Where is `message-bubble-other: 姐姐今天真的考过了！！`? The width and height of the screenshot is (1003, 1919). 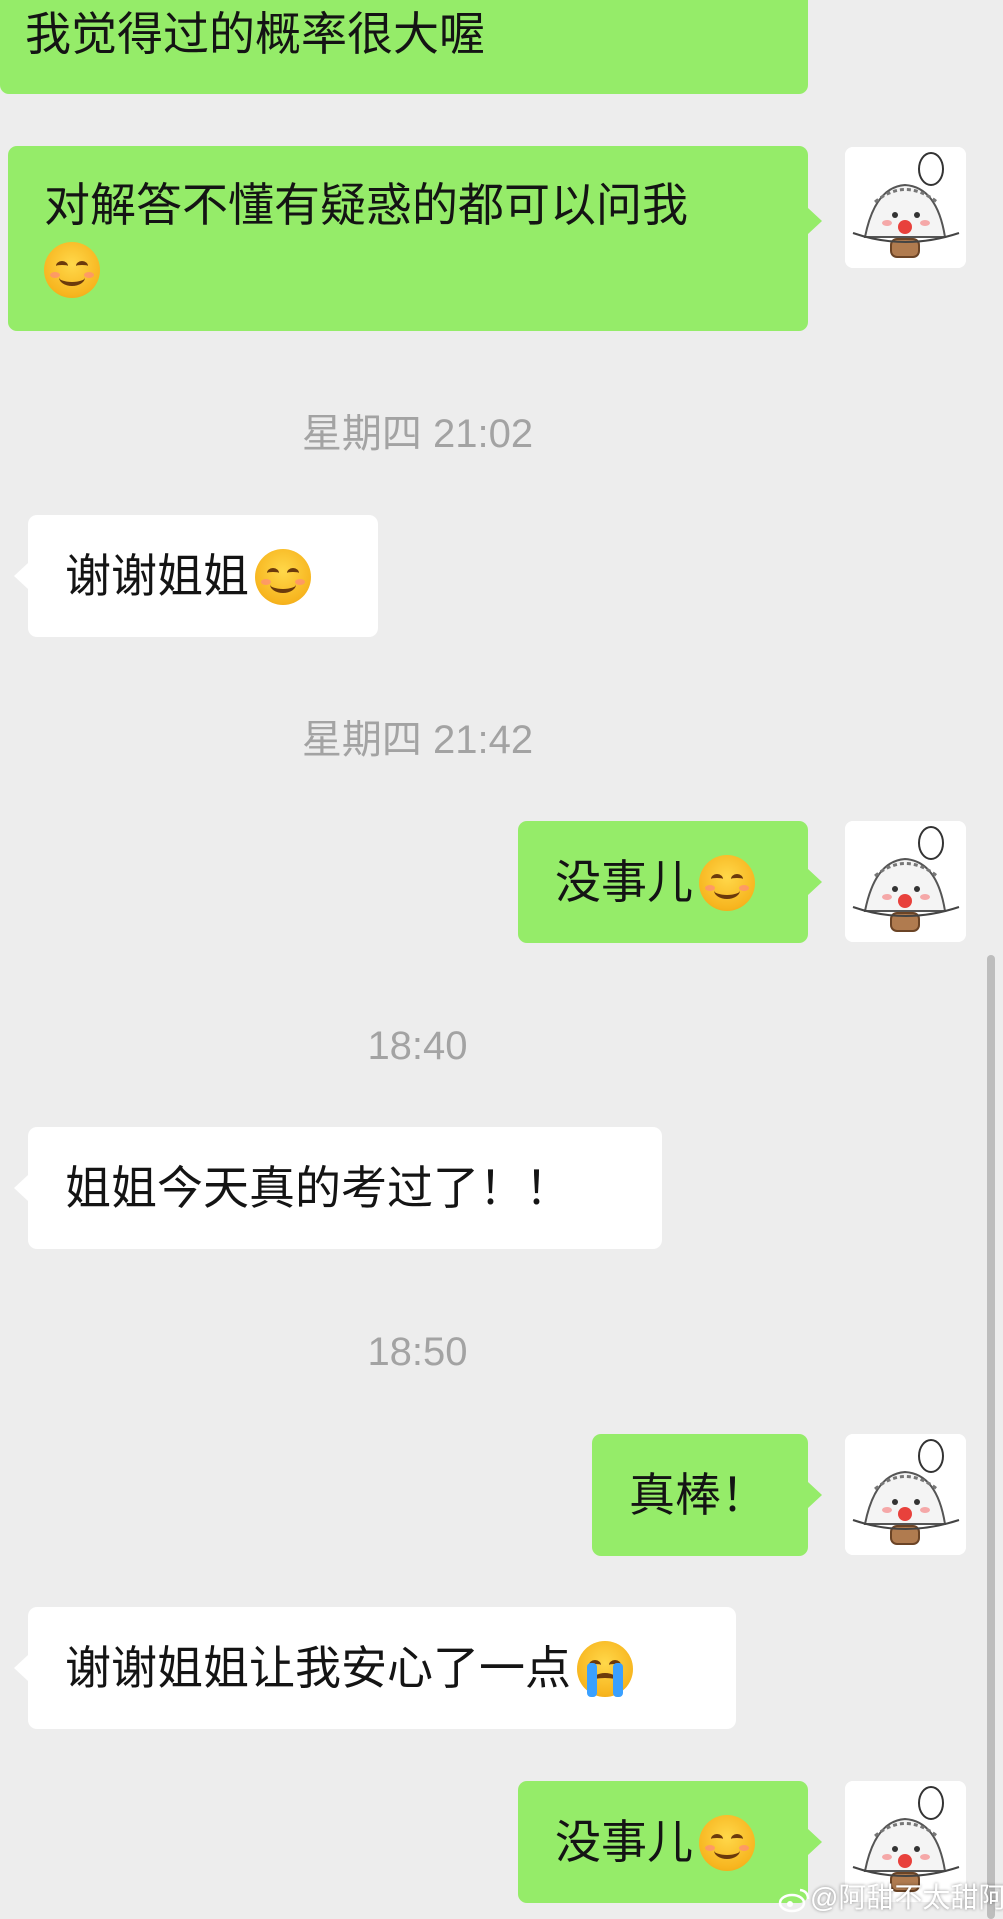
message-bubble-other: 姐姐今天真的考过了！！ is located at coordinates (338, 1188).